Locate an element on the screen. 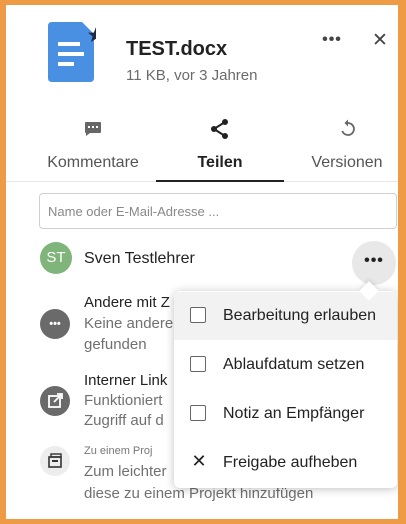 The height and width of the screenshot is (524, 406). menu-item-set-expiry: Ablaufdatum setzen is located at coordinates (285, 365).